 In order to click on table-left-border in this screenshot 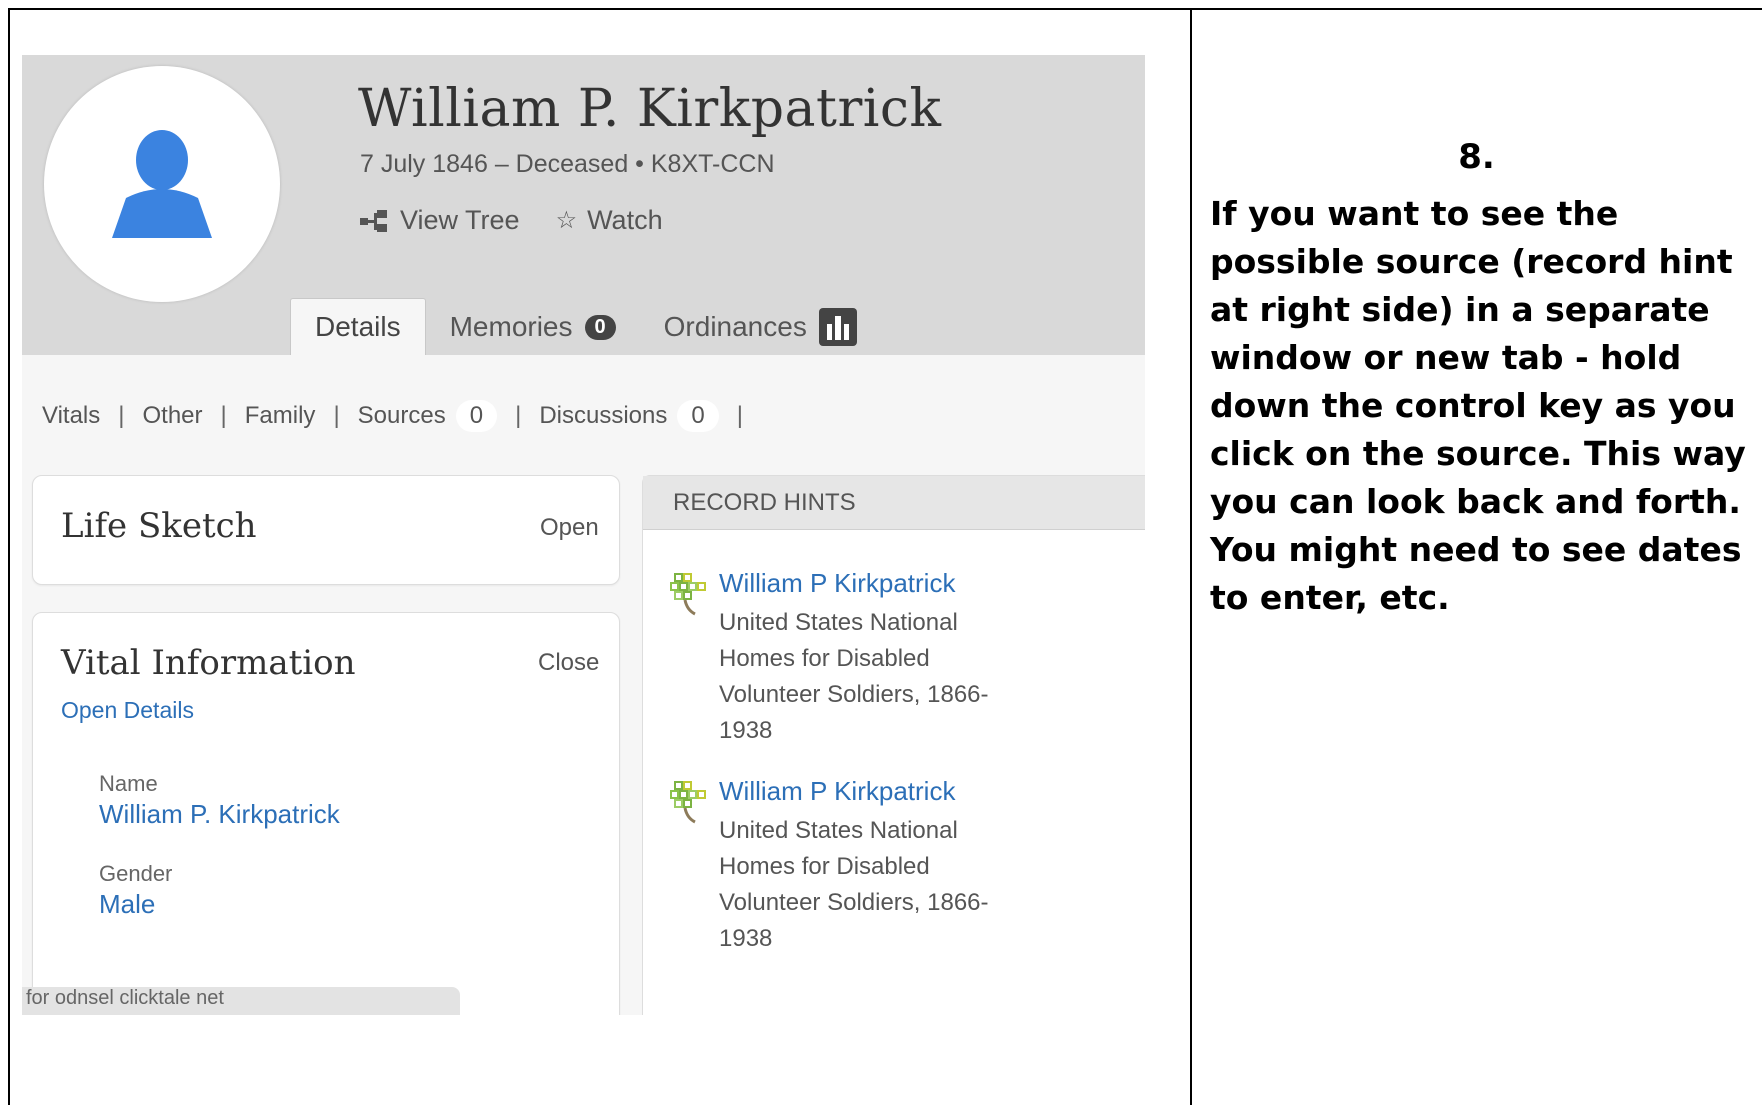, I will do `click(9, 556)`.